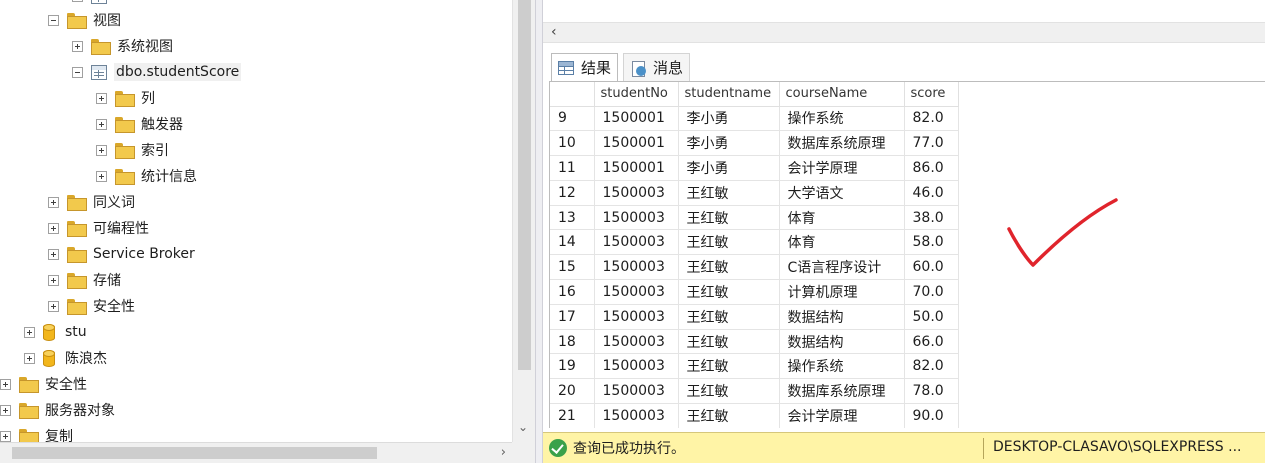  What do you see at coordinates (157, 72) in the screenshot?
I see `tree-node: dbo.studentScore` at bounding box center [157, 72].